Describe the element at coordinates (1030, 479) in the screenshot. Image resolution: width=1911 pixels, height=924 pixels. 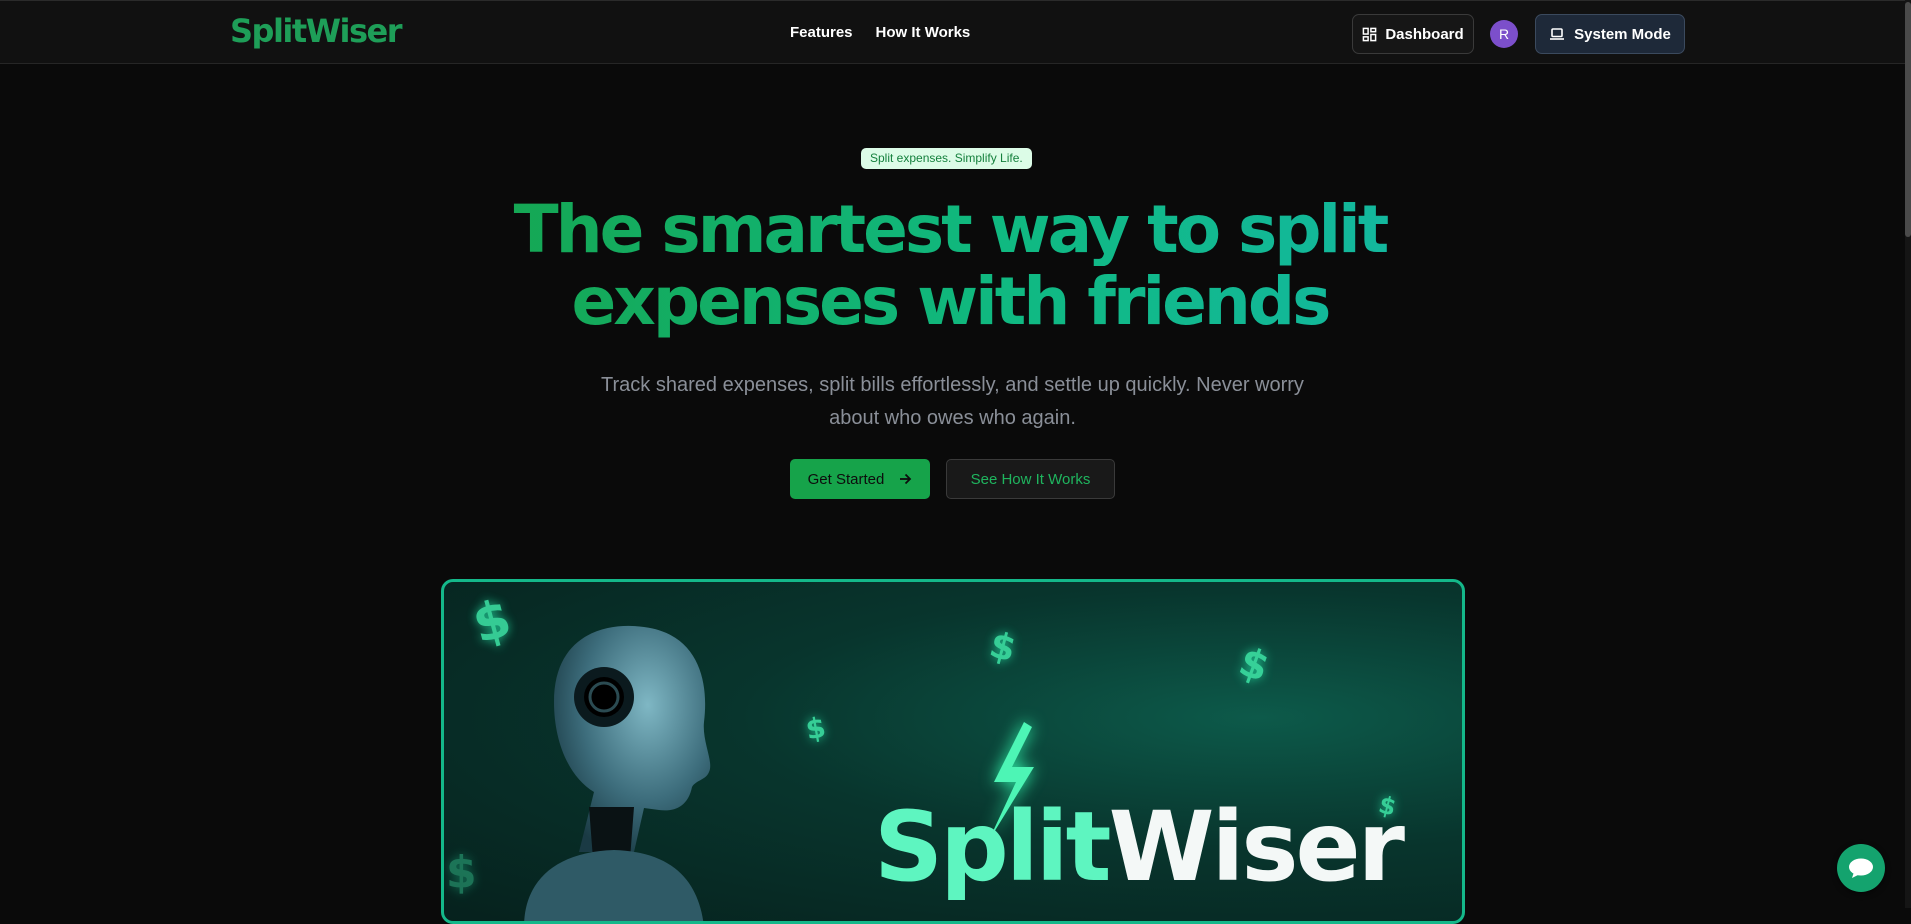
I see `see-how-it-works-button: See How It Works` at that location.